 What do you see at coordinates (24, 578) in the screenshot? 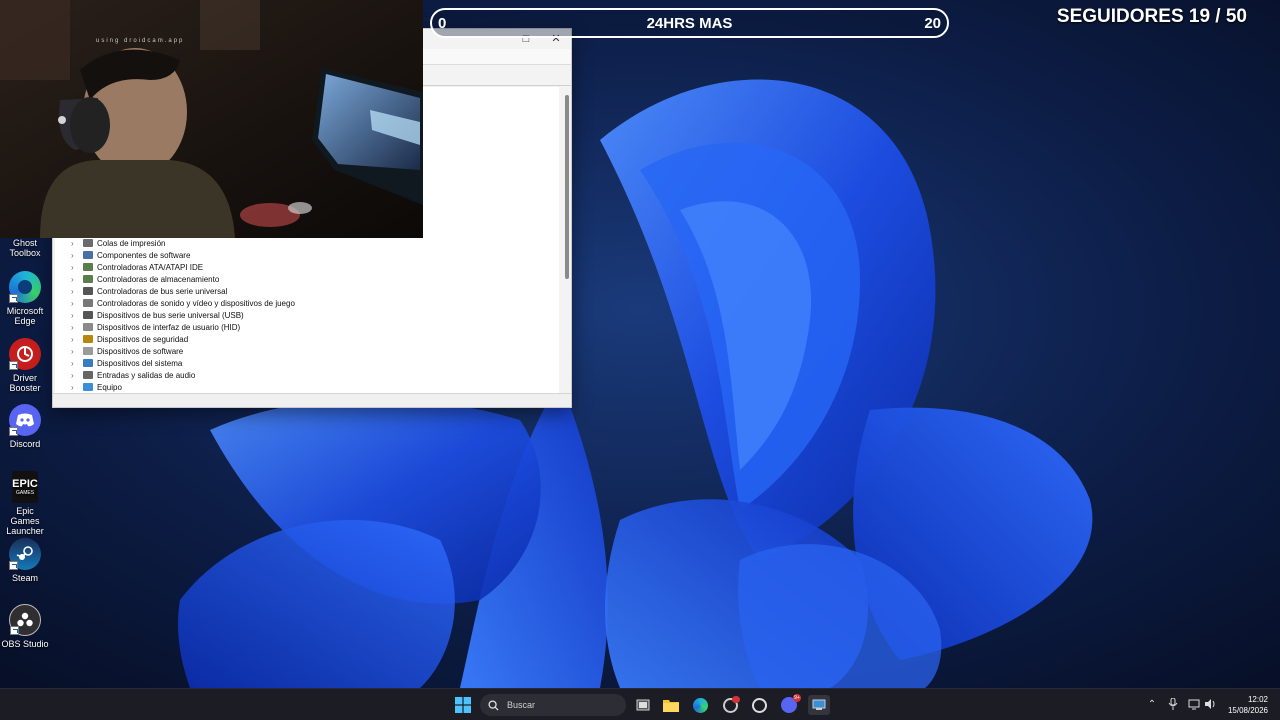
I see `desktop-icon-label: Steam` at bounding box center [24, 578].